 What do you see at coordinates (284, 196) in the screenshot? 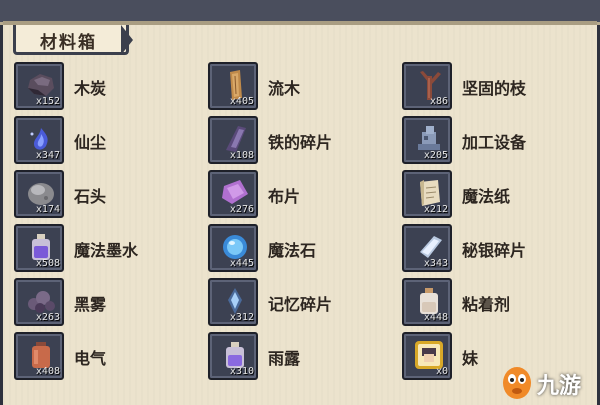
I see `item-name: 布片` at bounding box center [284, 196].